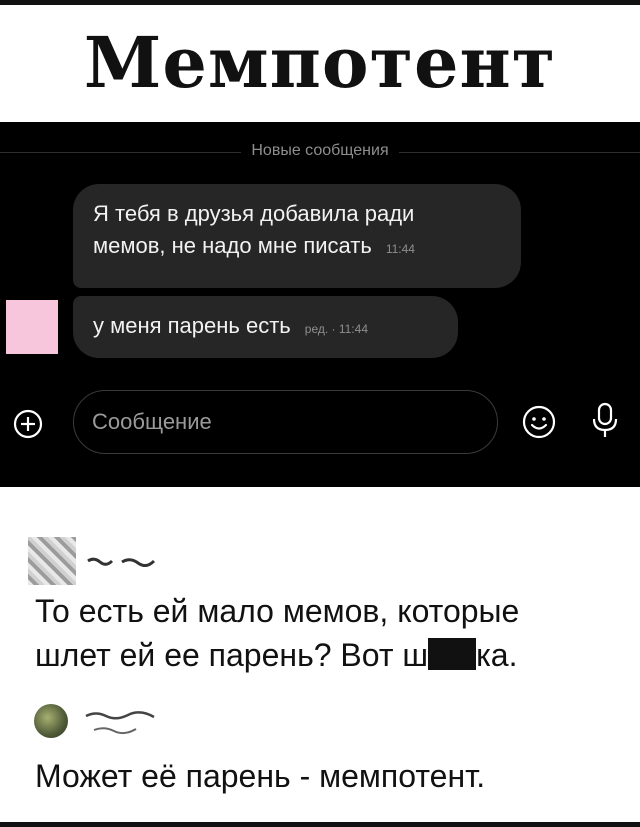 This screenshot has width=640, height=827. I want to click on comment-2-text: Может её парень - мемпотент., so click(260, 776).